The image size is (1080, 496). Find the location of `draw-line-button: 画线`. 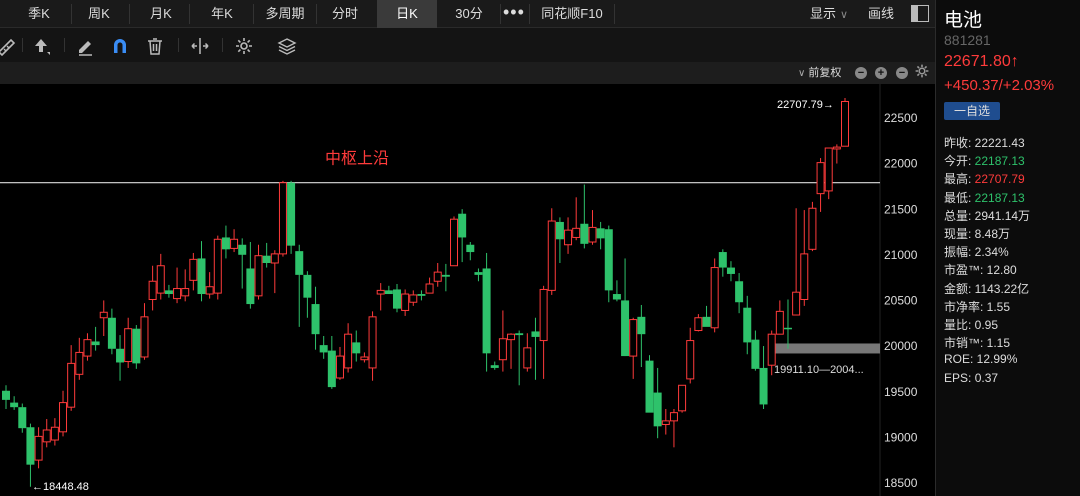

draw-line-button: 画线 is located at coordinates (881, 14).